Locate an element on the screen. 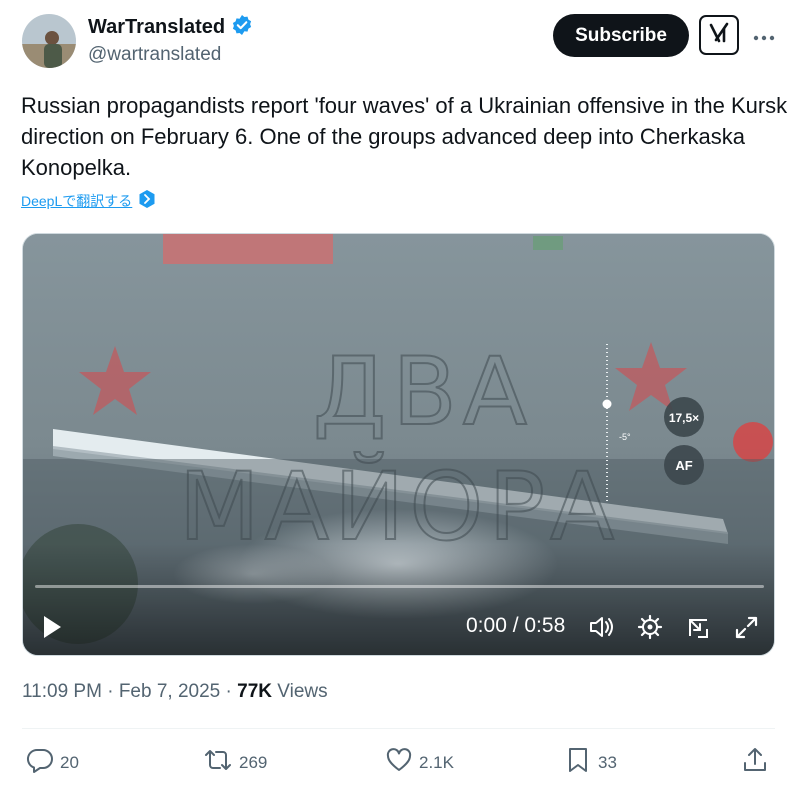  repost-icon is located at coordinates (218, 762).